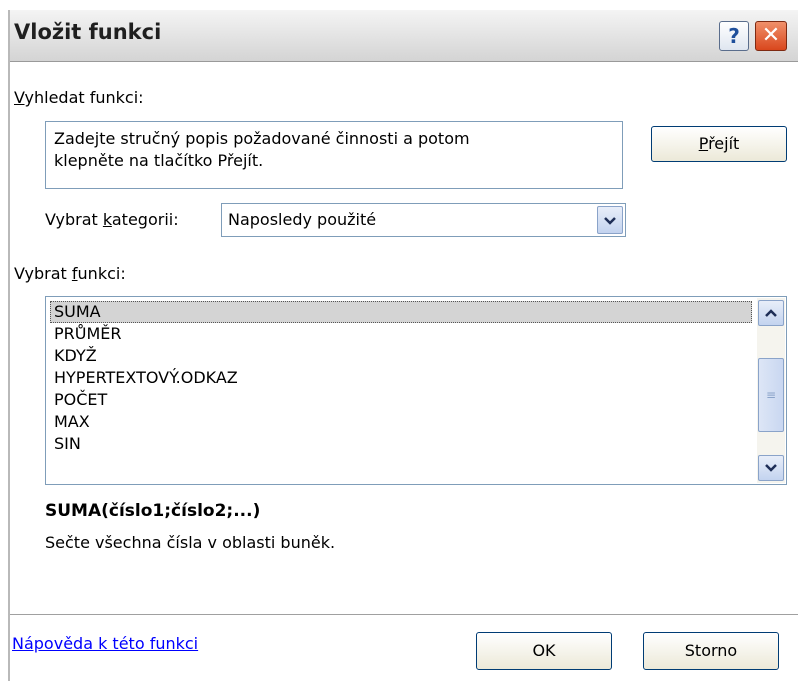 The width and height of the screenshot is (798, 681). What do you see at coordinates (544, 651) in the screenshot?
I see `ok-button: OK` at bounding box center [544, 651].